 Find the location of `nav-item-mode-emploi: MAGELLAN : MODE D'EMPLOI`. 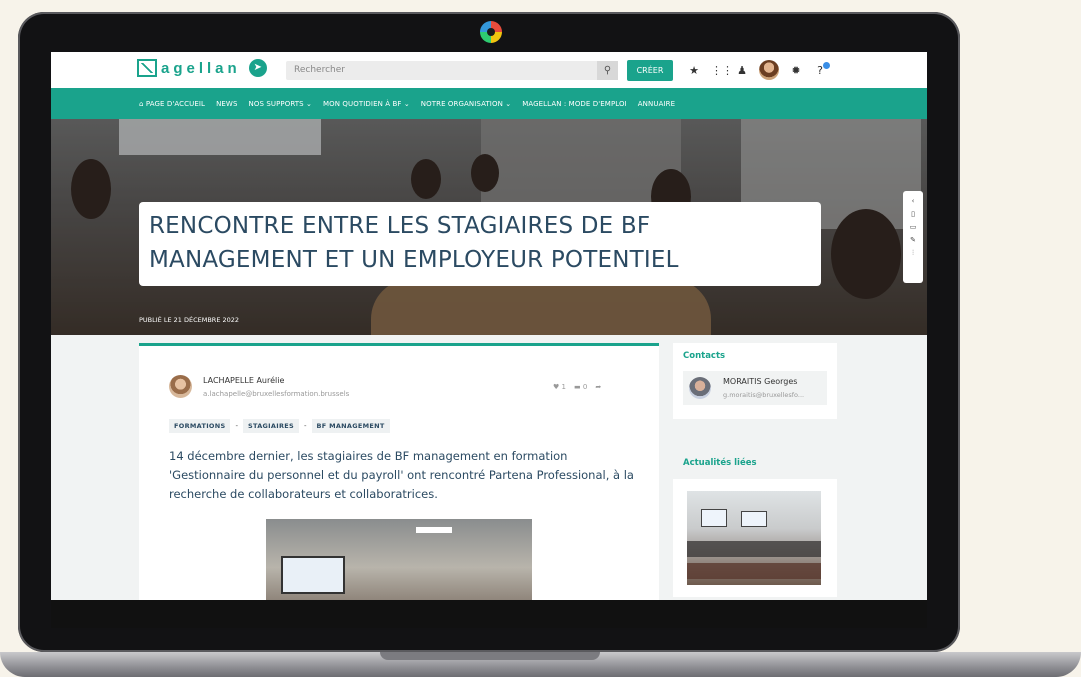

nav-item-mode-emploi: MAGELLAN : MODE D'EMPLOI is located at coordinates (574, 104).